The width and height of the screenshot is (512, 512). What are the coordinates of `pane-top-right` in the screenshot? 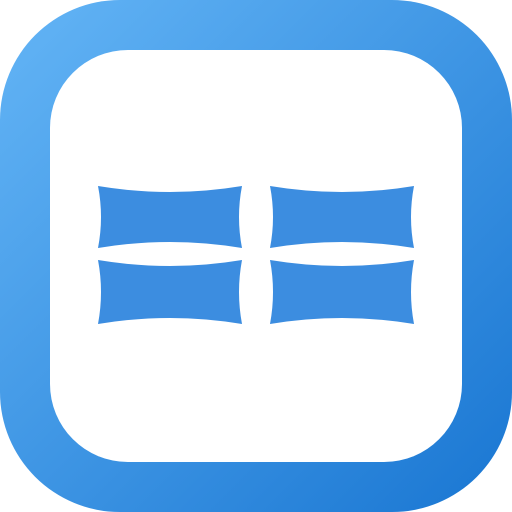 It's located at (342, 217).